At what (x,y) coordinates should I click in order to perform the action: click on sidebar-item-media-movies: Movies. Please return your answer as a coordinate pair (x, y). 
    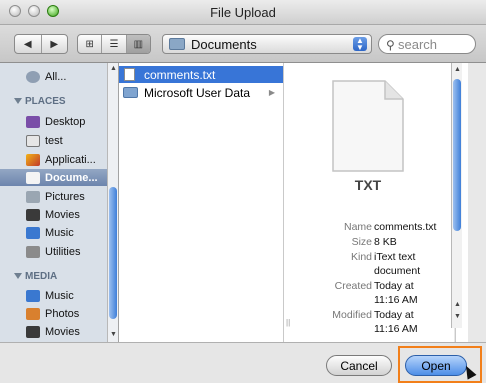
    Looking at the image, I should click on (53, 331).